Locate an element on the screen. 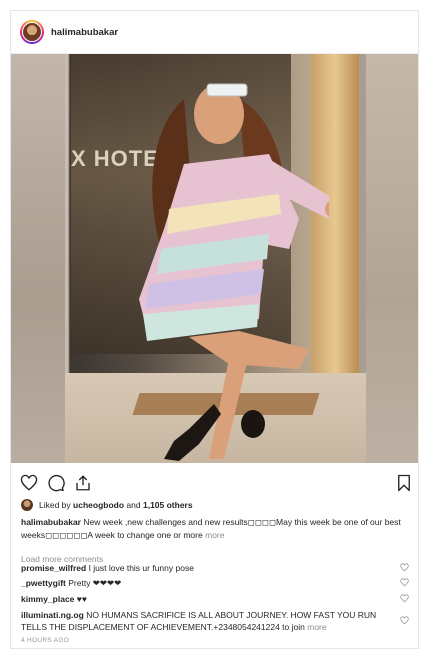 This screenshot has width=426, height=652. photo-blur-right is located at coordinates (392, 258).